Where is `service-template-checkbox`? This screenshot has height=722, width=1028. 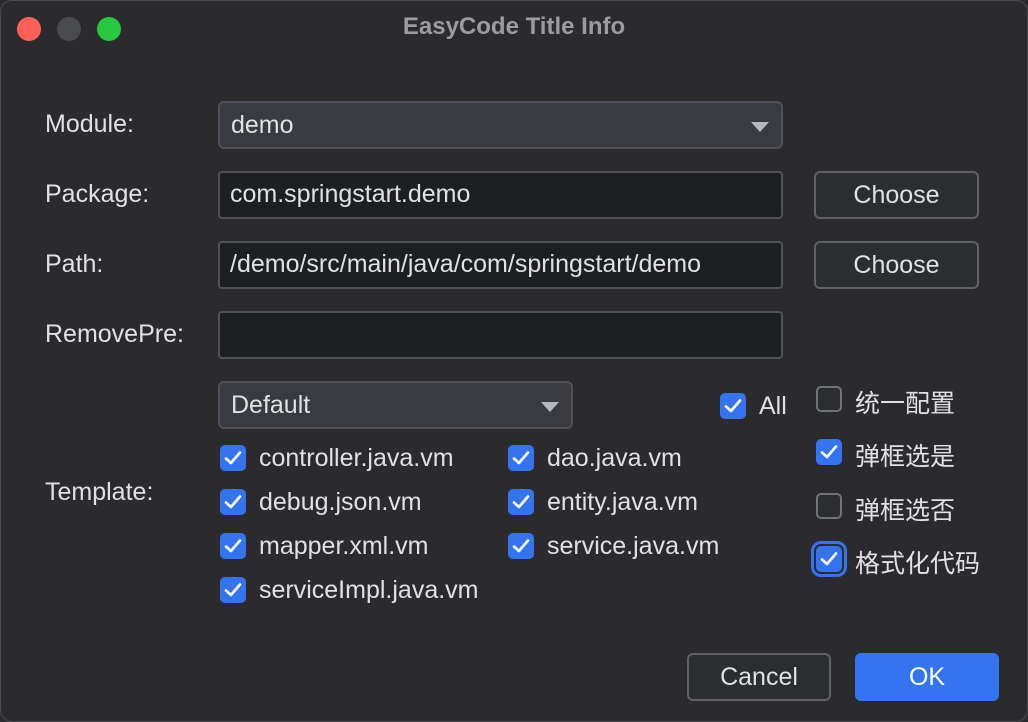
service-template-checkbox is located at coordinates (521, 546).